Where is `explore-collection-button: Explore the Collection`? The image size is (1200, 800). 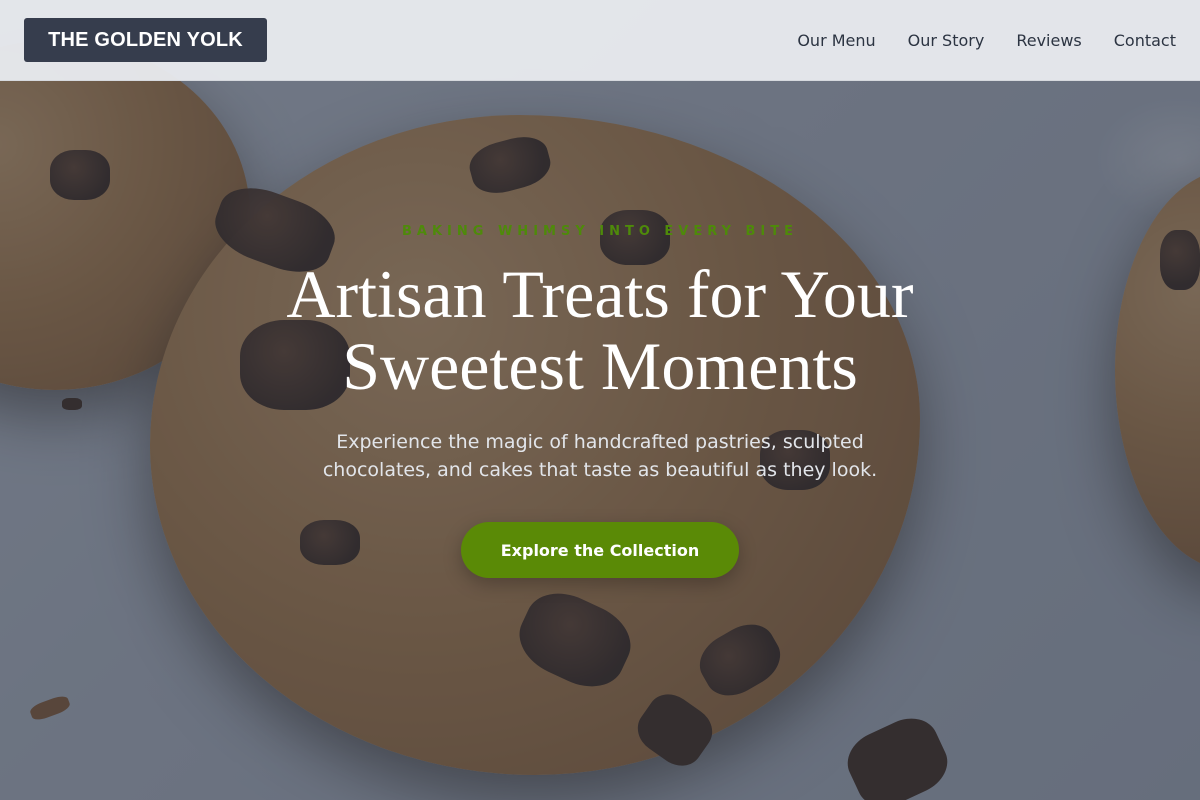 explore-collection-button: Explore the Collection is located at coordinates (600, 550).